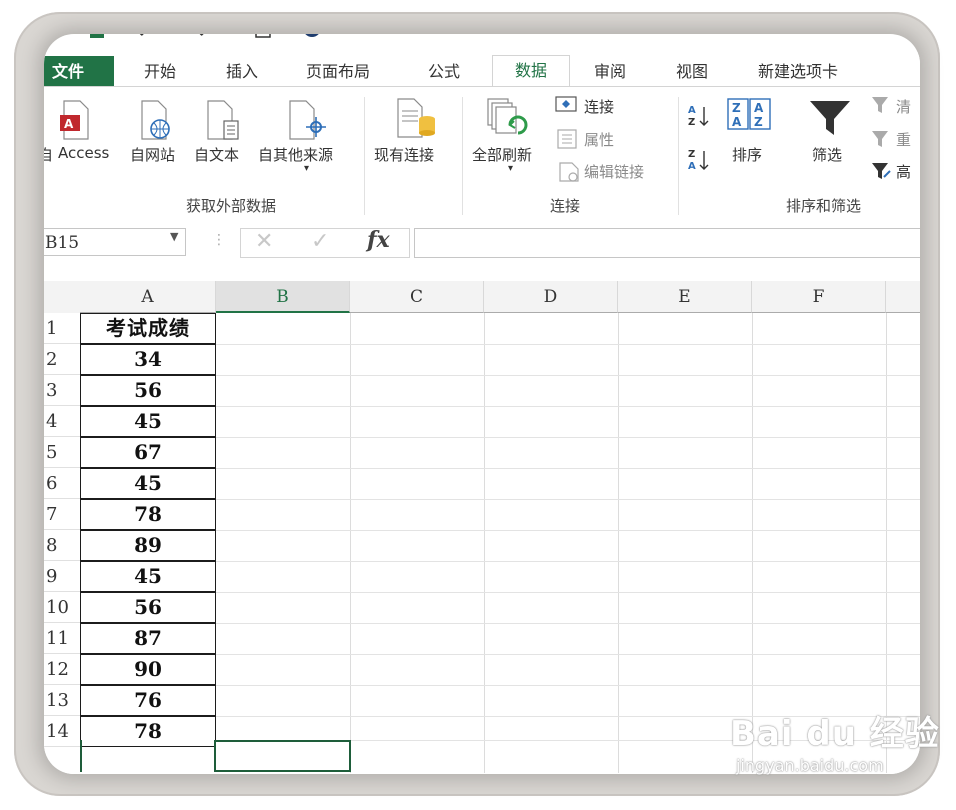 The image size is (956, 810). What do you see at coordinates (148, 452) in the screenshot?
I see `table-cell: 67` at bounding box center [148, 452].